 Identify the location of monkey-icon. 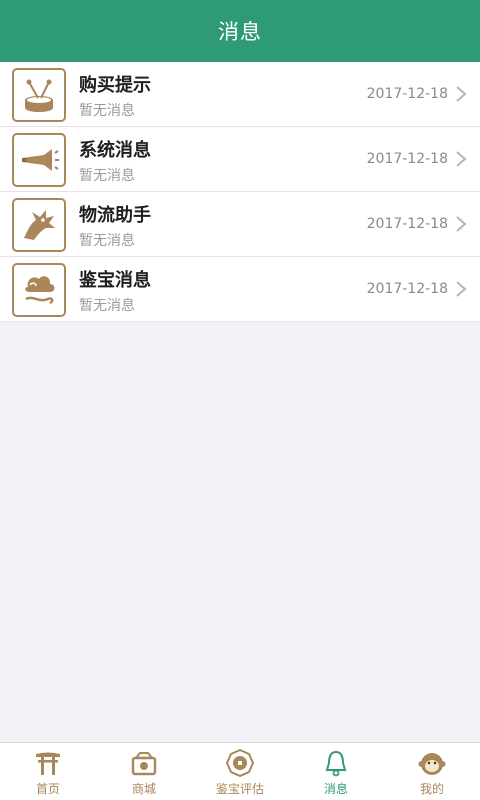
(432, 763).